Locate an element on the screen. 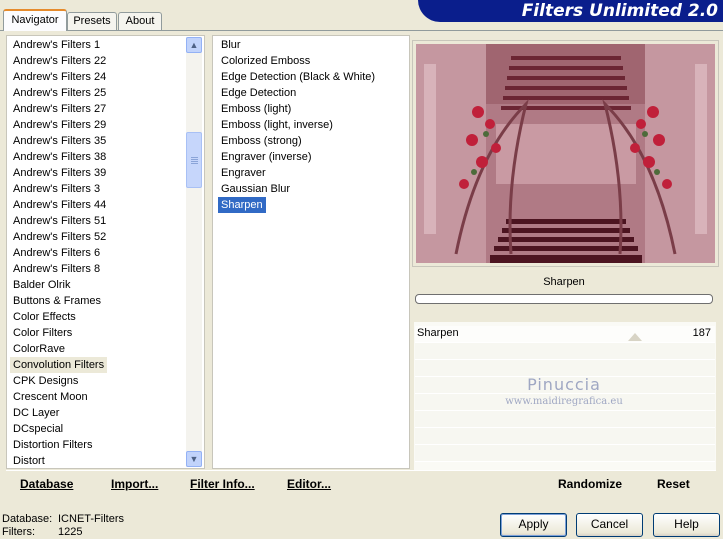 This screenshot has height=539, width=723. apply-button: Apply is located at coordinates (533, 525).